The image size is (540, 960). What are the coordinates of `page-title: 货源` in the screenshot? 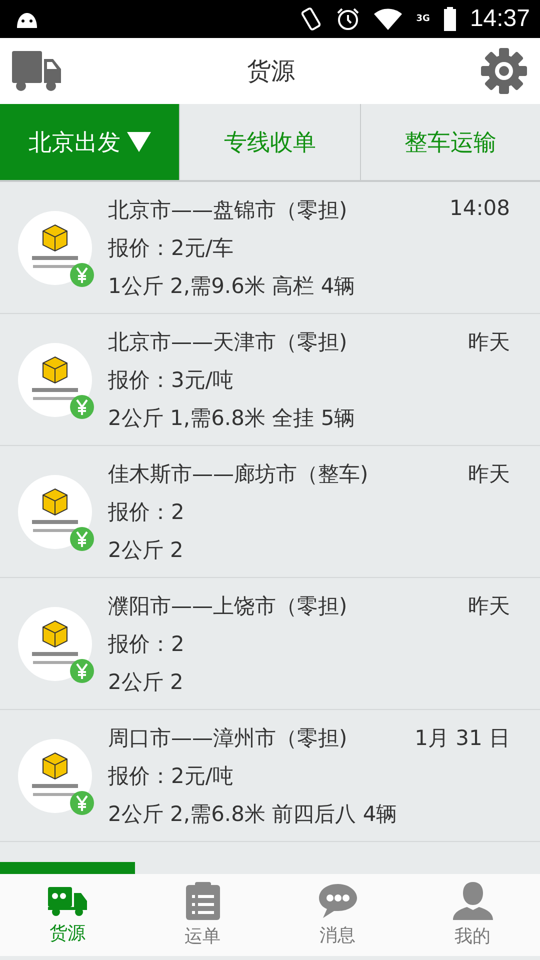 It's located at (271, 71).